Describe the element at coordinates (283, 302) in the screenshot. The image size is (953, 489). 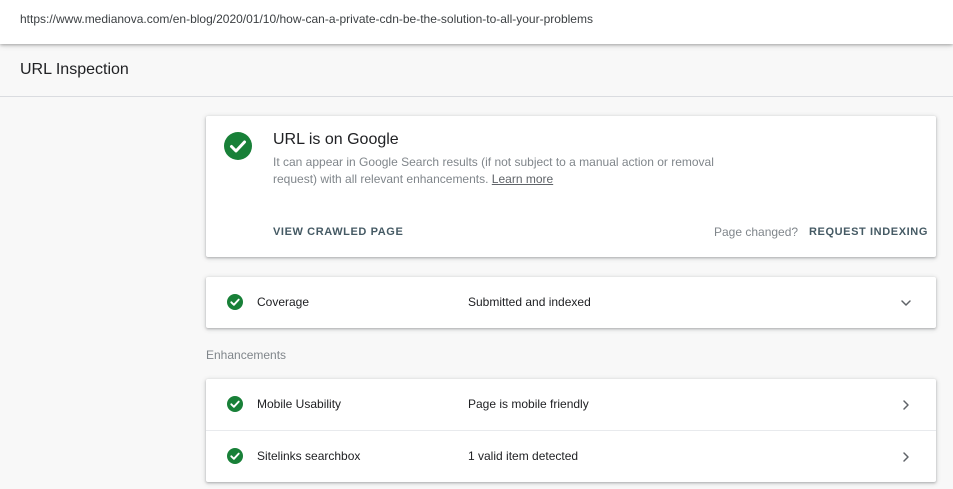
I see `coverage-label: Coverage` at that location.